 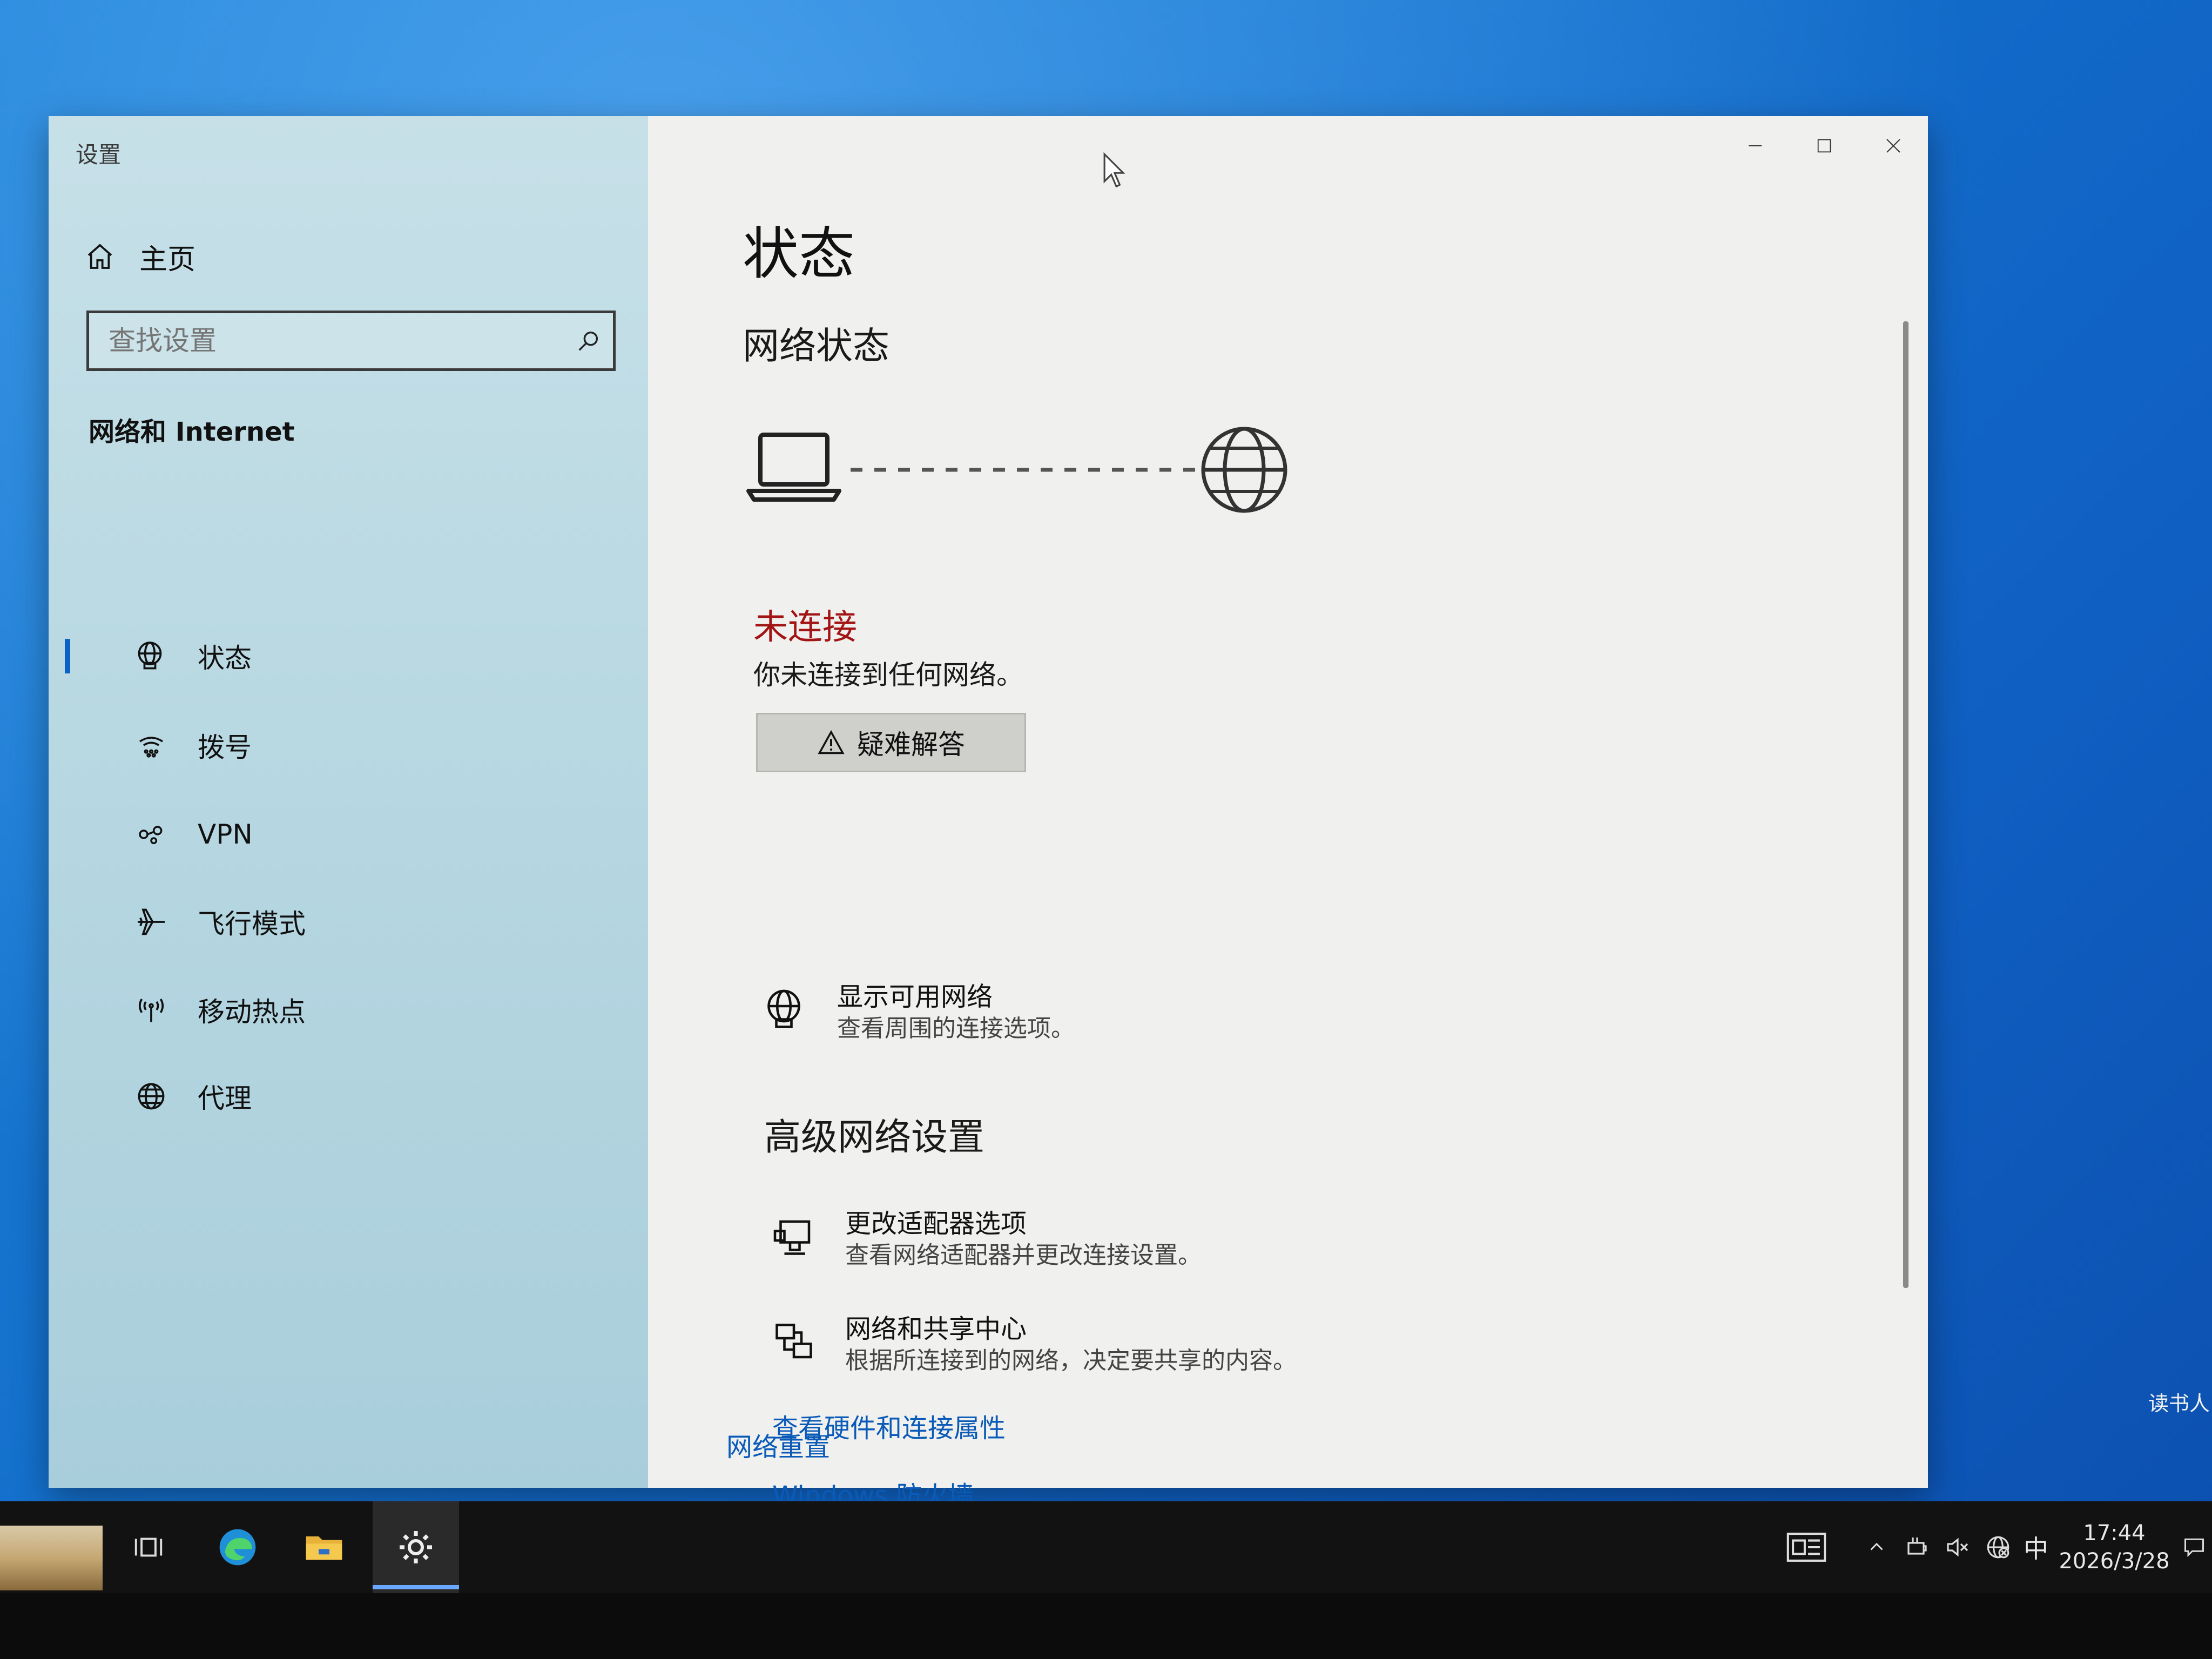 I want to click on notification-icon, so click(x=2194, y=1547).